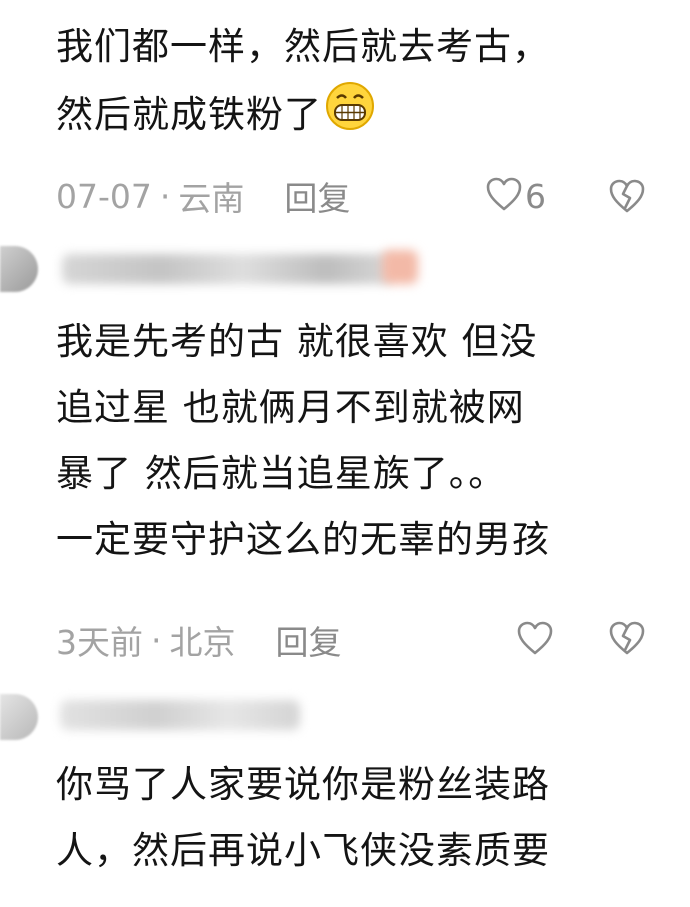 This screenshot has height=907, width=690. I want to click on comment-date: 07-07, so click(104, 196).